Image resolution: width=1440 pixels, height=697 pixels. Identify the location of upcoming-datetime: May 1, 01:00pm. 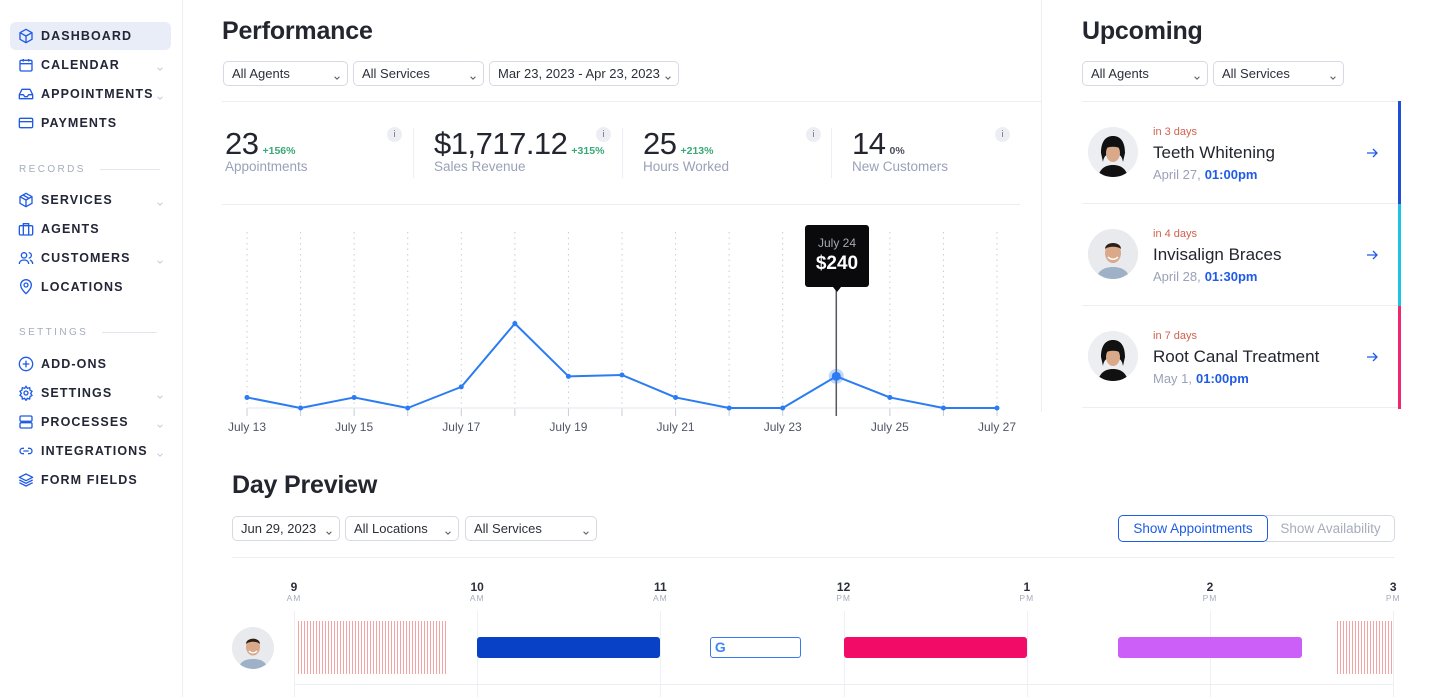
(1201, 378).